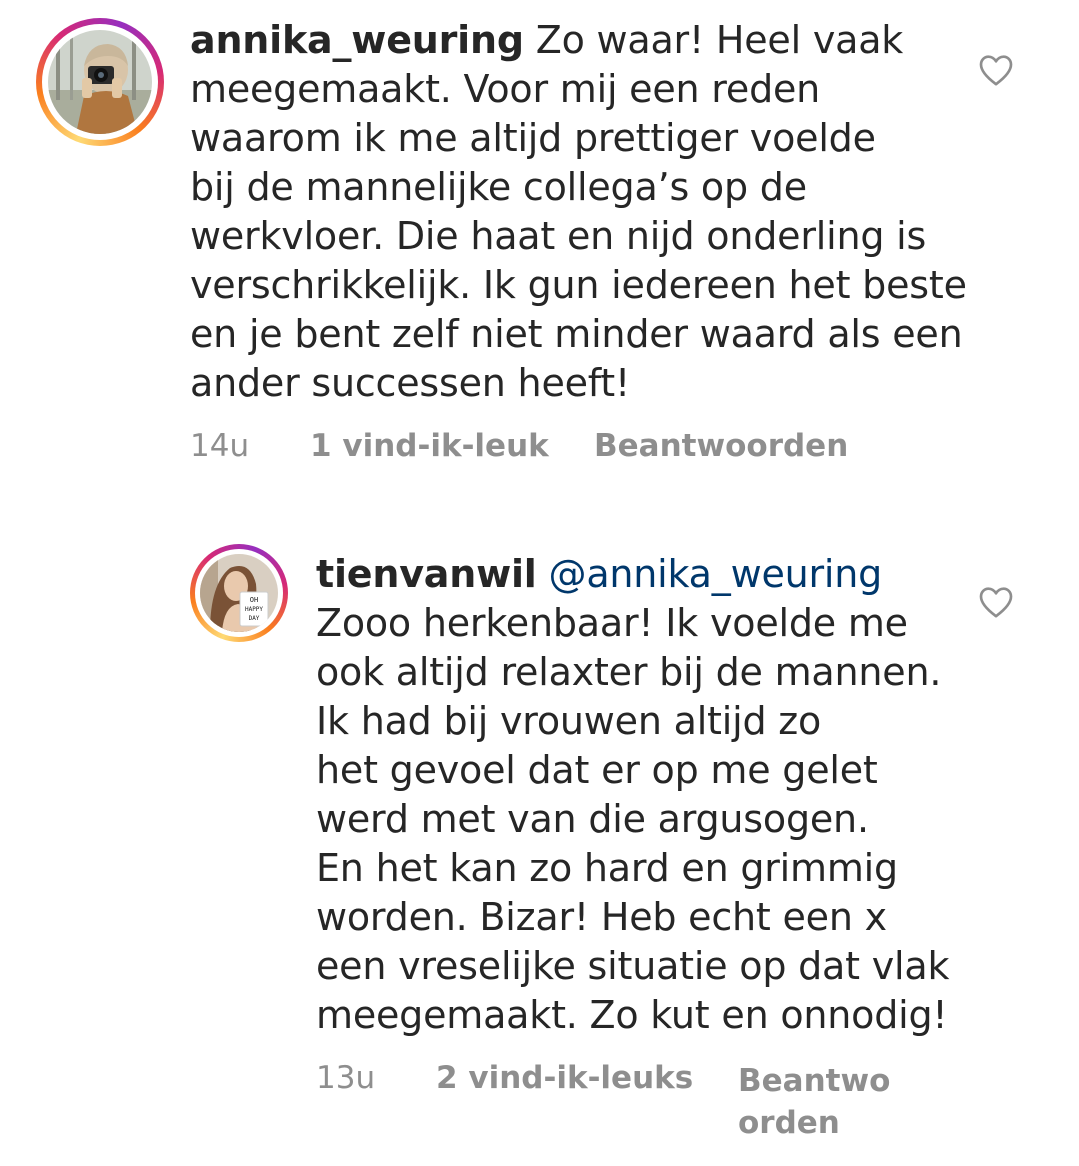 This screenshot has height=1166, width=1079. Describe the element at coordinates (629, 672) in the screenshot. I see `comment-text-line: ook altijd relaxter bij de mannen.` at that location.